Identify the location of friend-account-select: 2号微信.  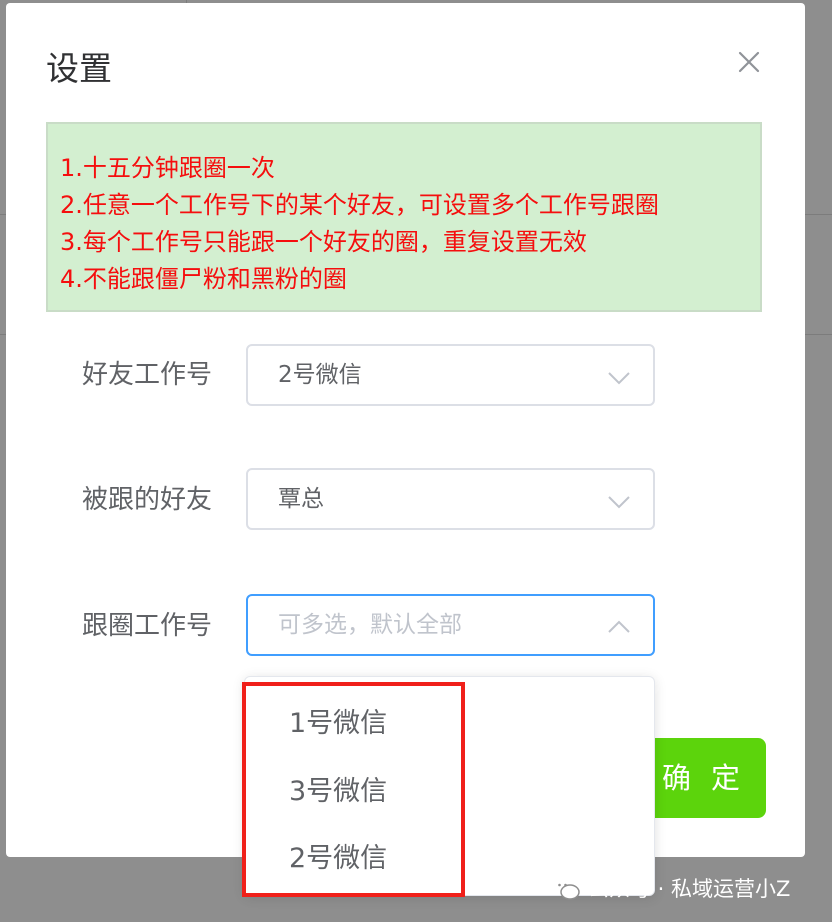
(450, 375).